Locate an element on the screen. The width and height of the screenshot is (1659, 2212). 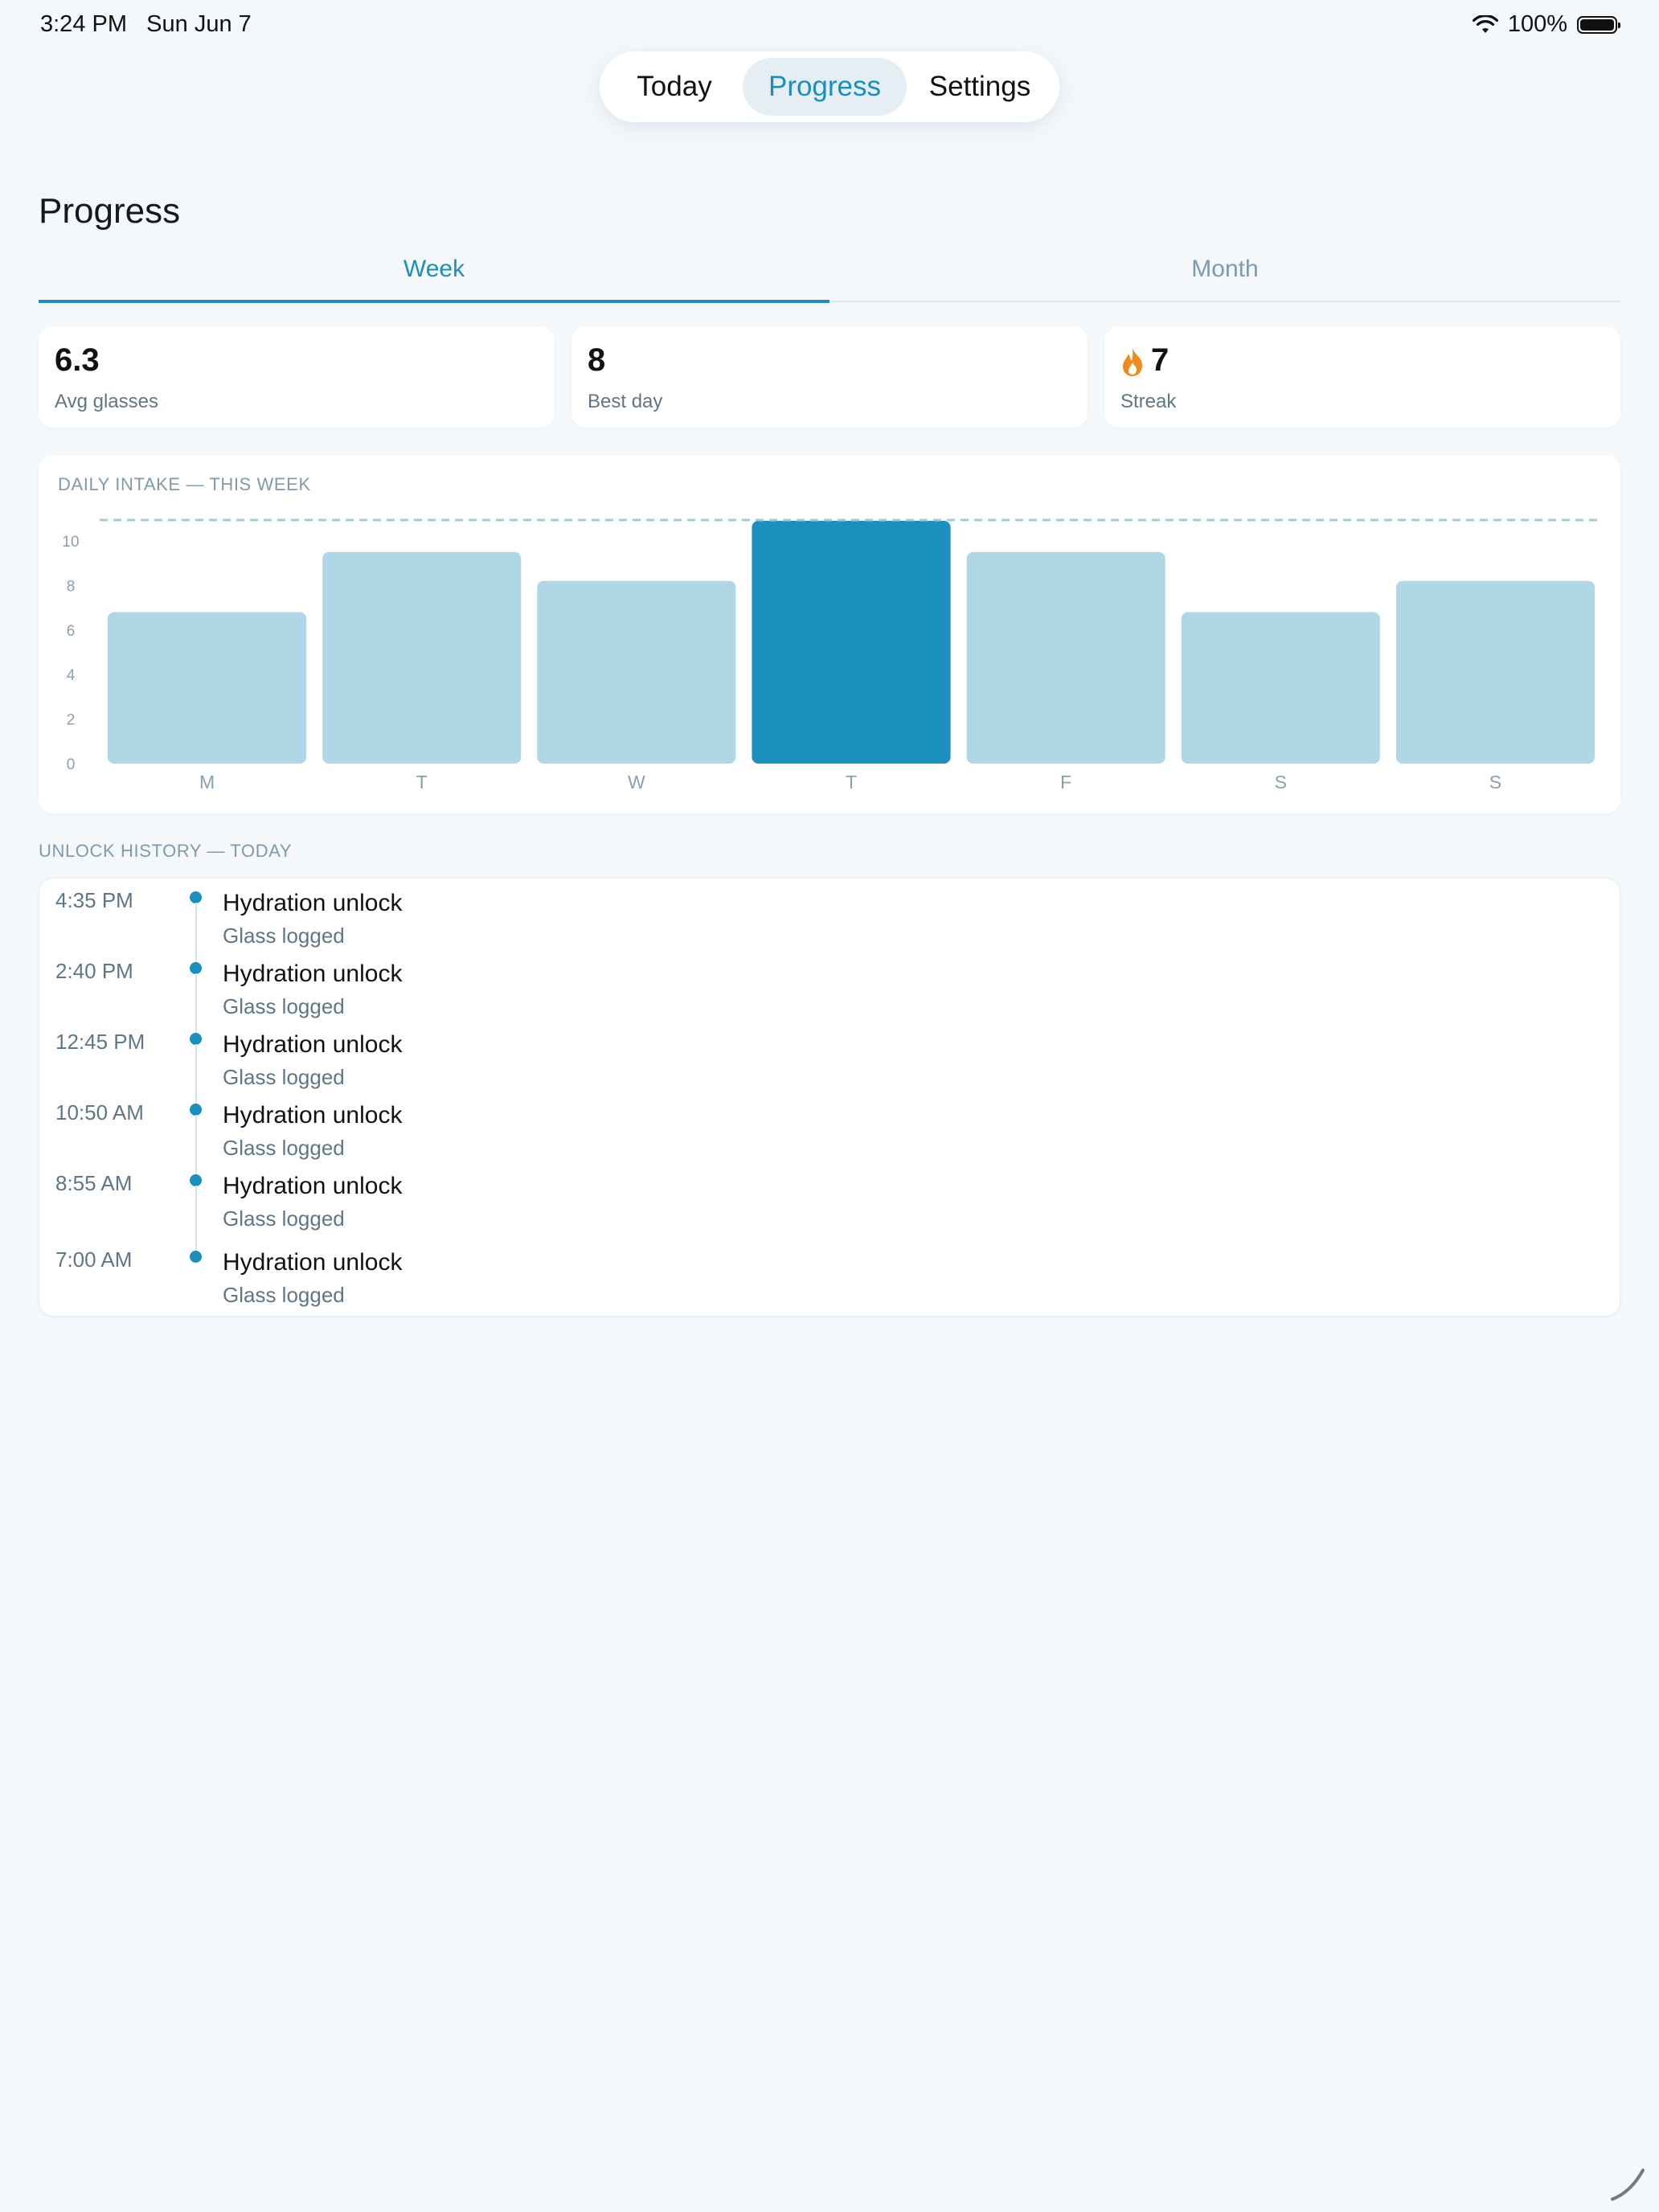
history-item: 2:40 PM Hydration unlock Glass logged is located at coordinates (829, 994).